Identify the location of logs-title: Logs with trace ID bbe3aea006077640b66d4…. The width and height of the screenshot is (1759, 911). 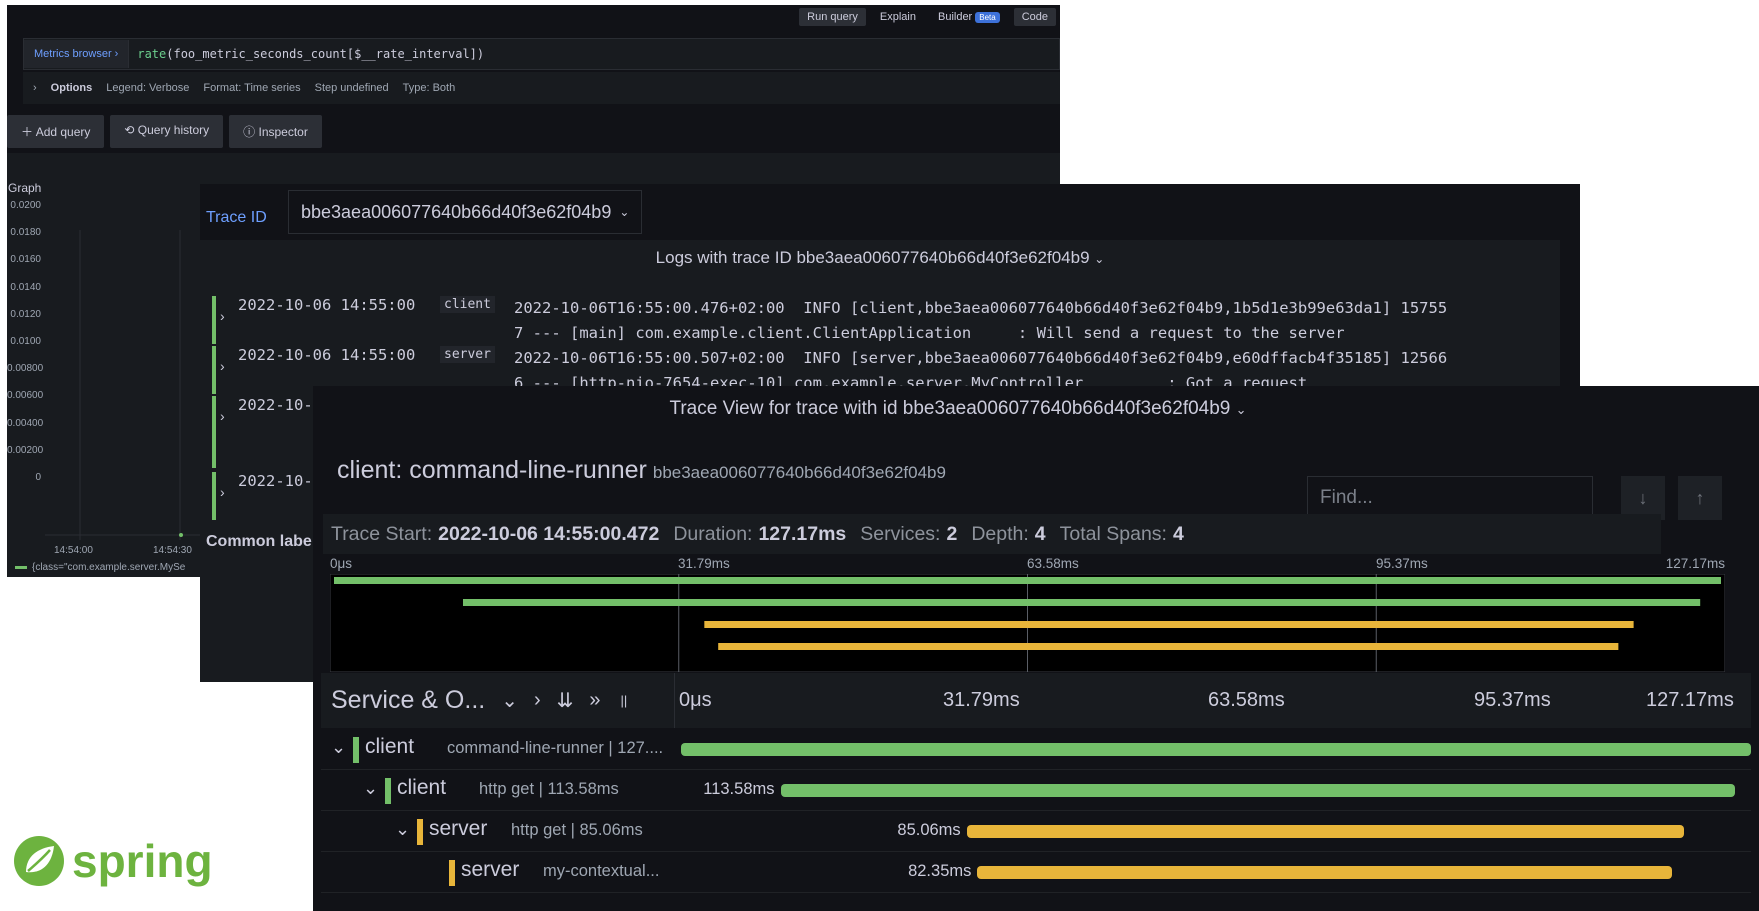
(880, 258).